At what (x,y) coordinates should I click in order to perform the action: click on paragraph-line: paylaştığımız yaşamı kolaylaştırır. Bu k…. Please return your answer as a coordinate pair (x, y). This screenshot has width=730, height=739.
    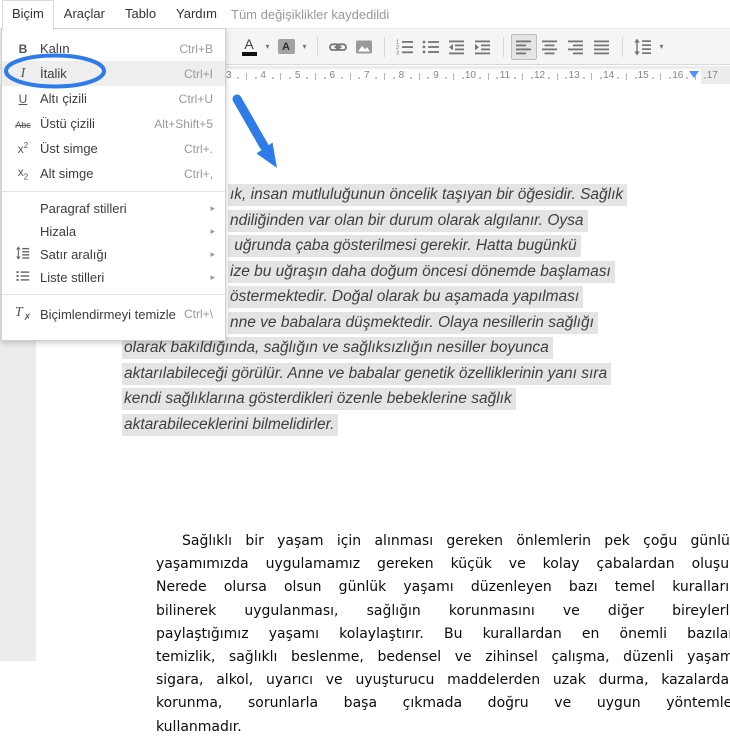
    Looking at the image, I should click on (443, 634).